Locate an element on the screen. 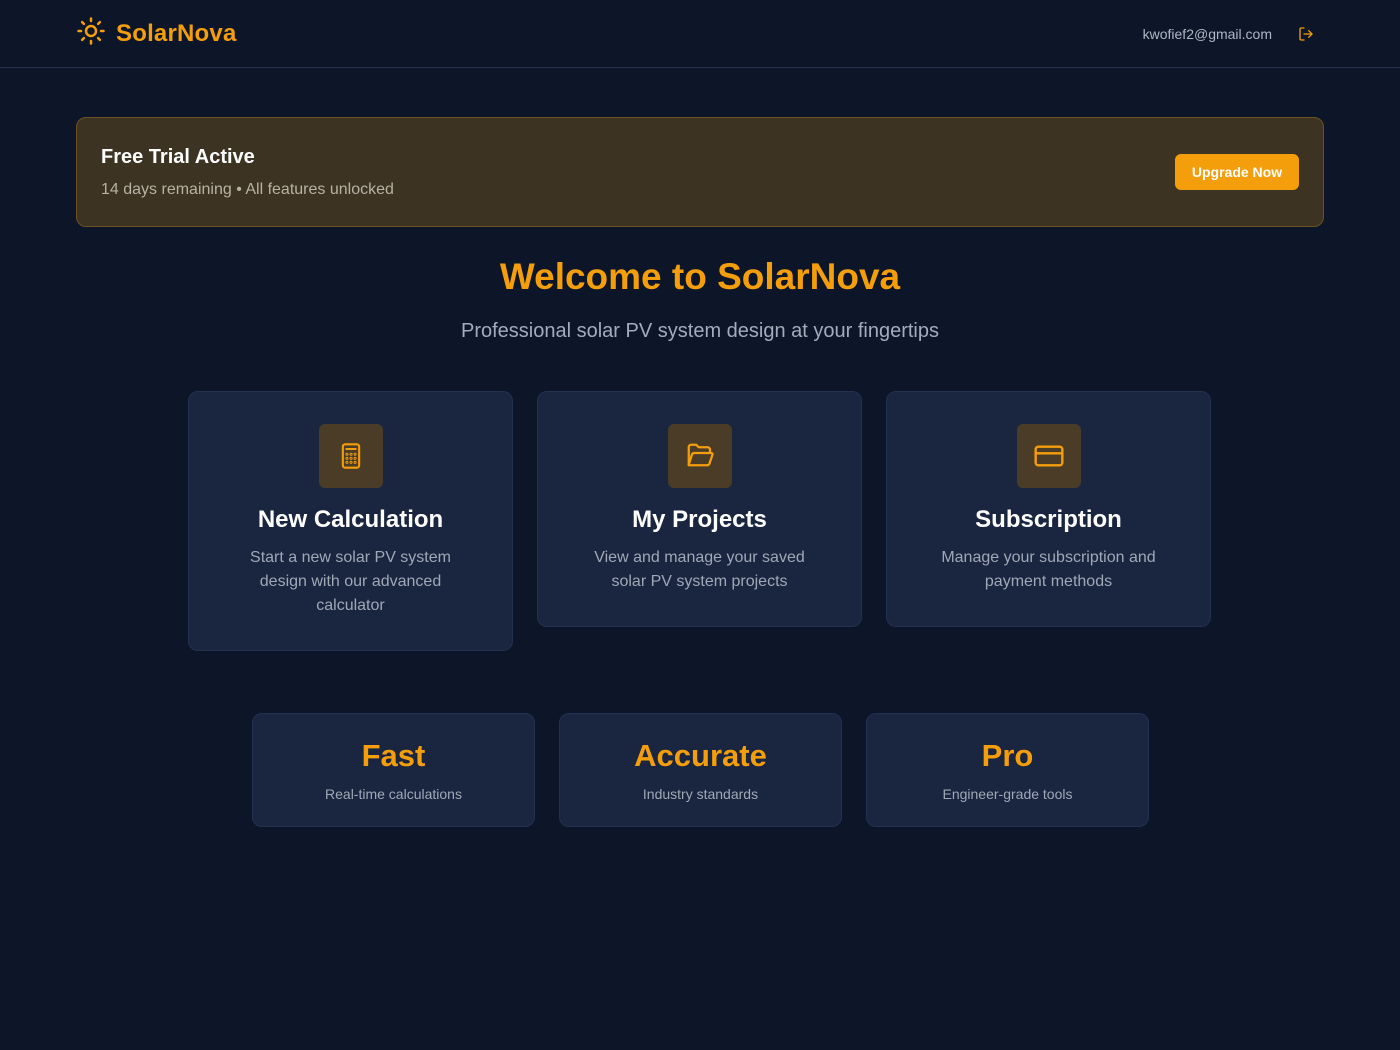 This screenshot has height=1050, width=1400. user-area: kwofief2@gmail.com is located at coordinates (1228, 34).